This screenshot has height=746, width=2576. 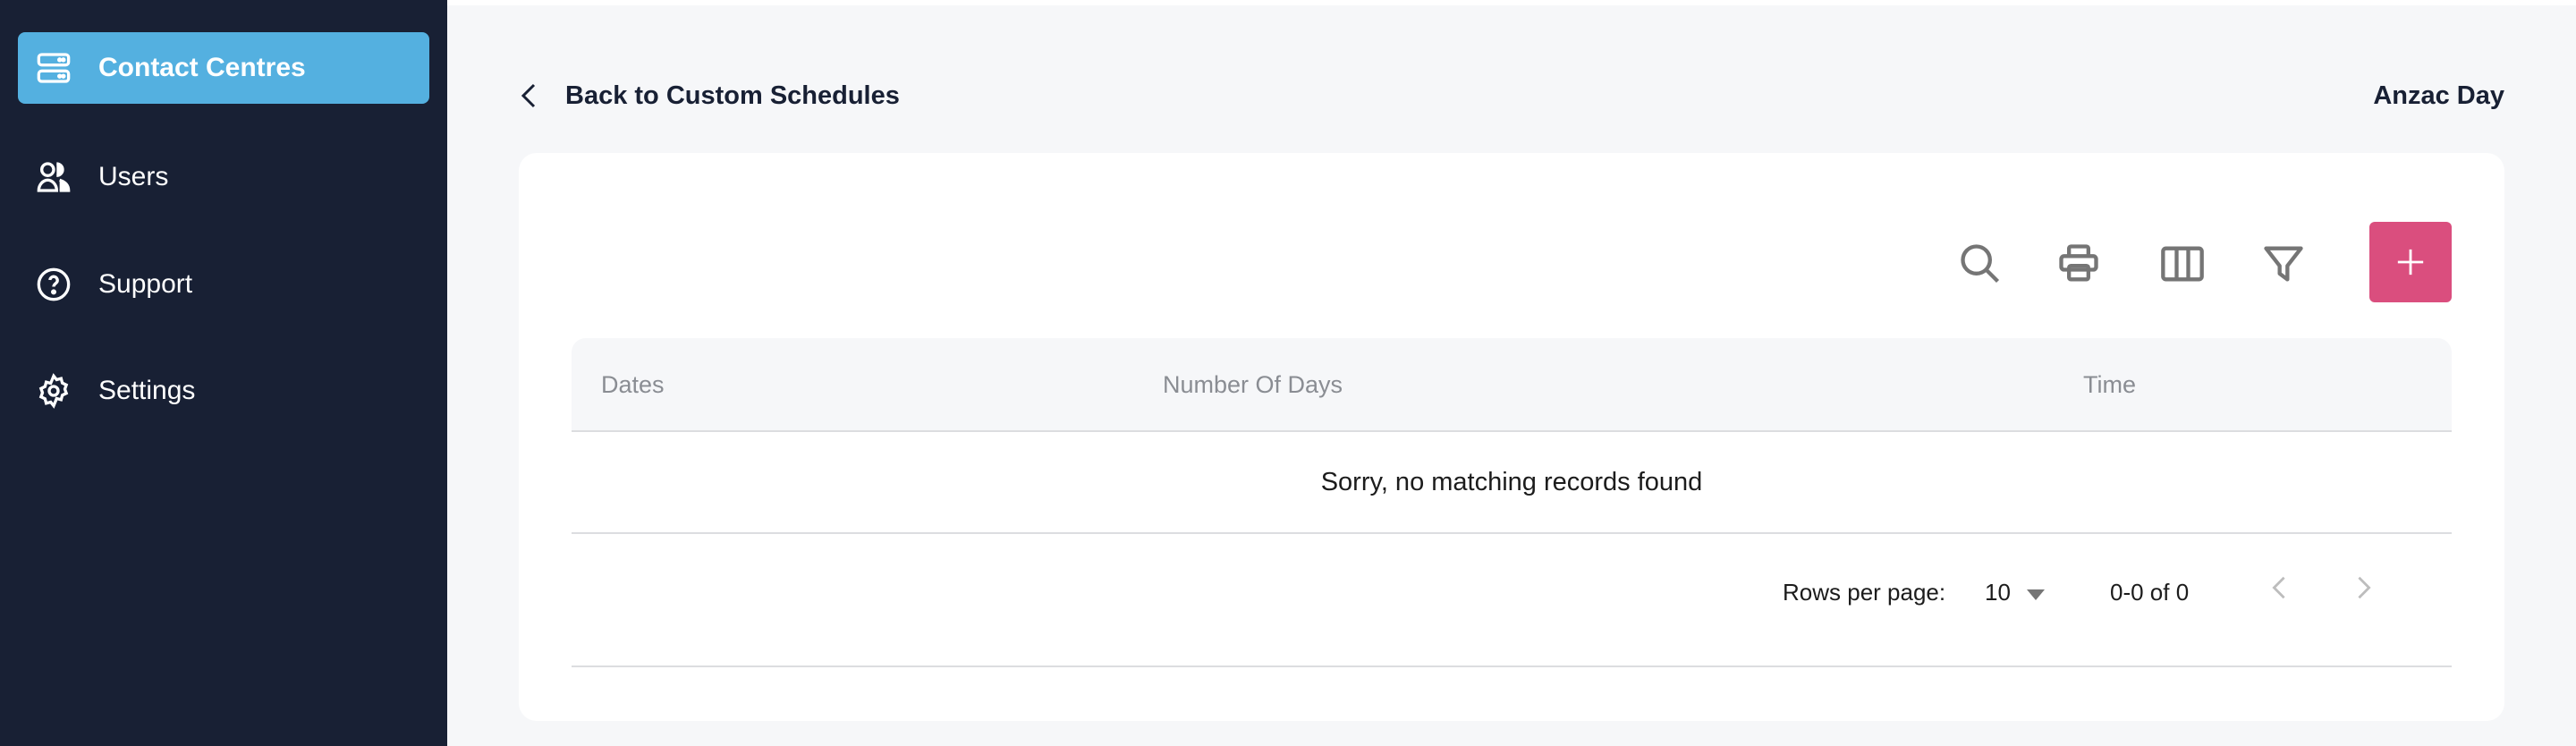 I want to click on previous-page-button, so click(x=2279, y=592).